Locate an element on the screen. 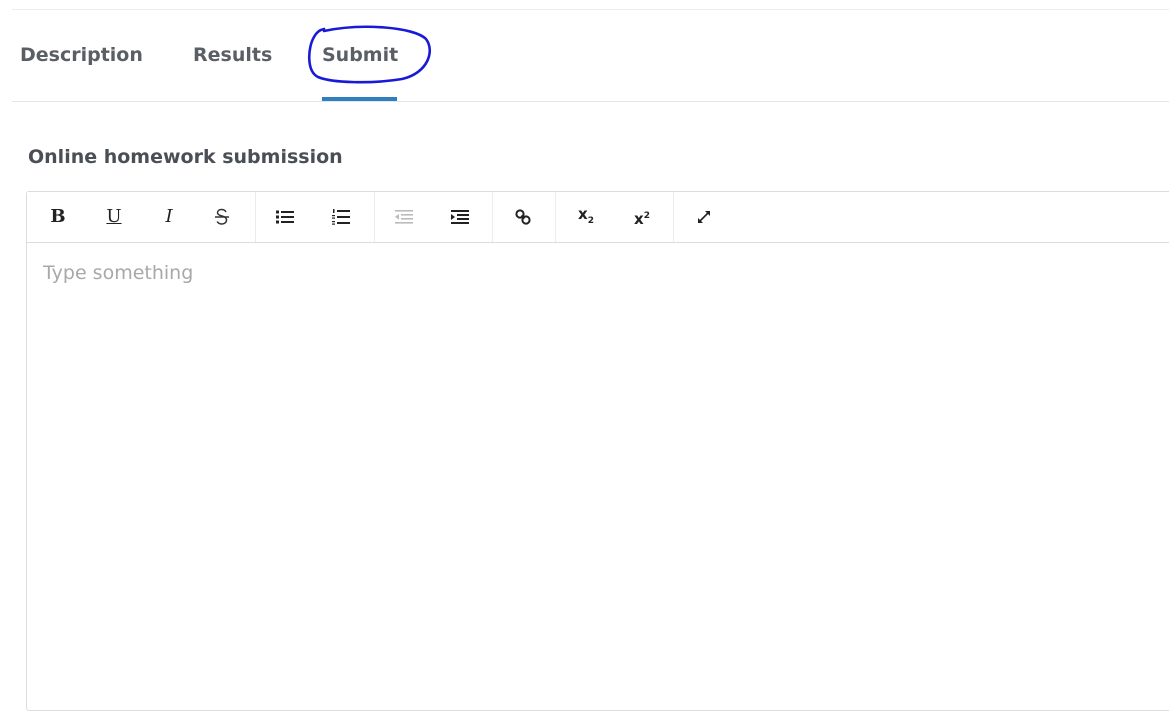  strikethrough-button is located at coordinates (222, 217).